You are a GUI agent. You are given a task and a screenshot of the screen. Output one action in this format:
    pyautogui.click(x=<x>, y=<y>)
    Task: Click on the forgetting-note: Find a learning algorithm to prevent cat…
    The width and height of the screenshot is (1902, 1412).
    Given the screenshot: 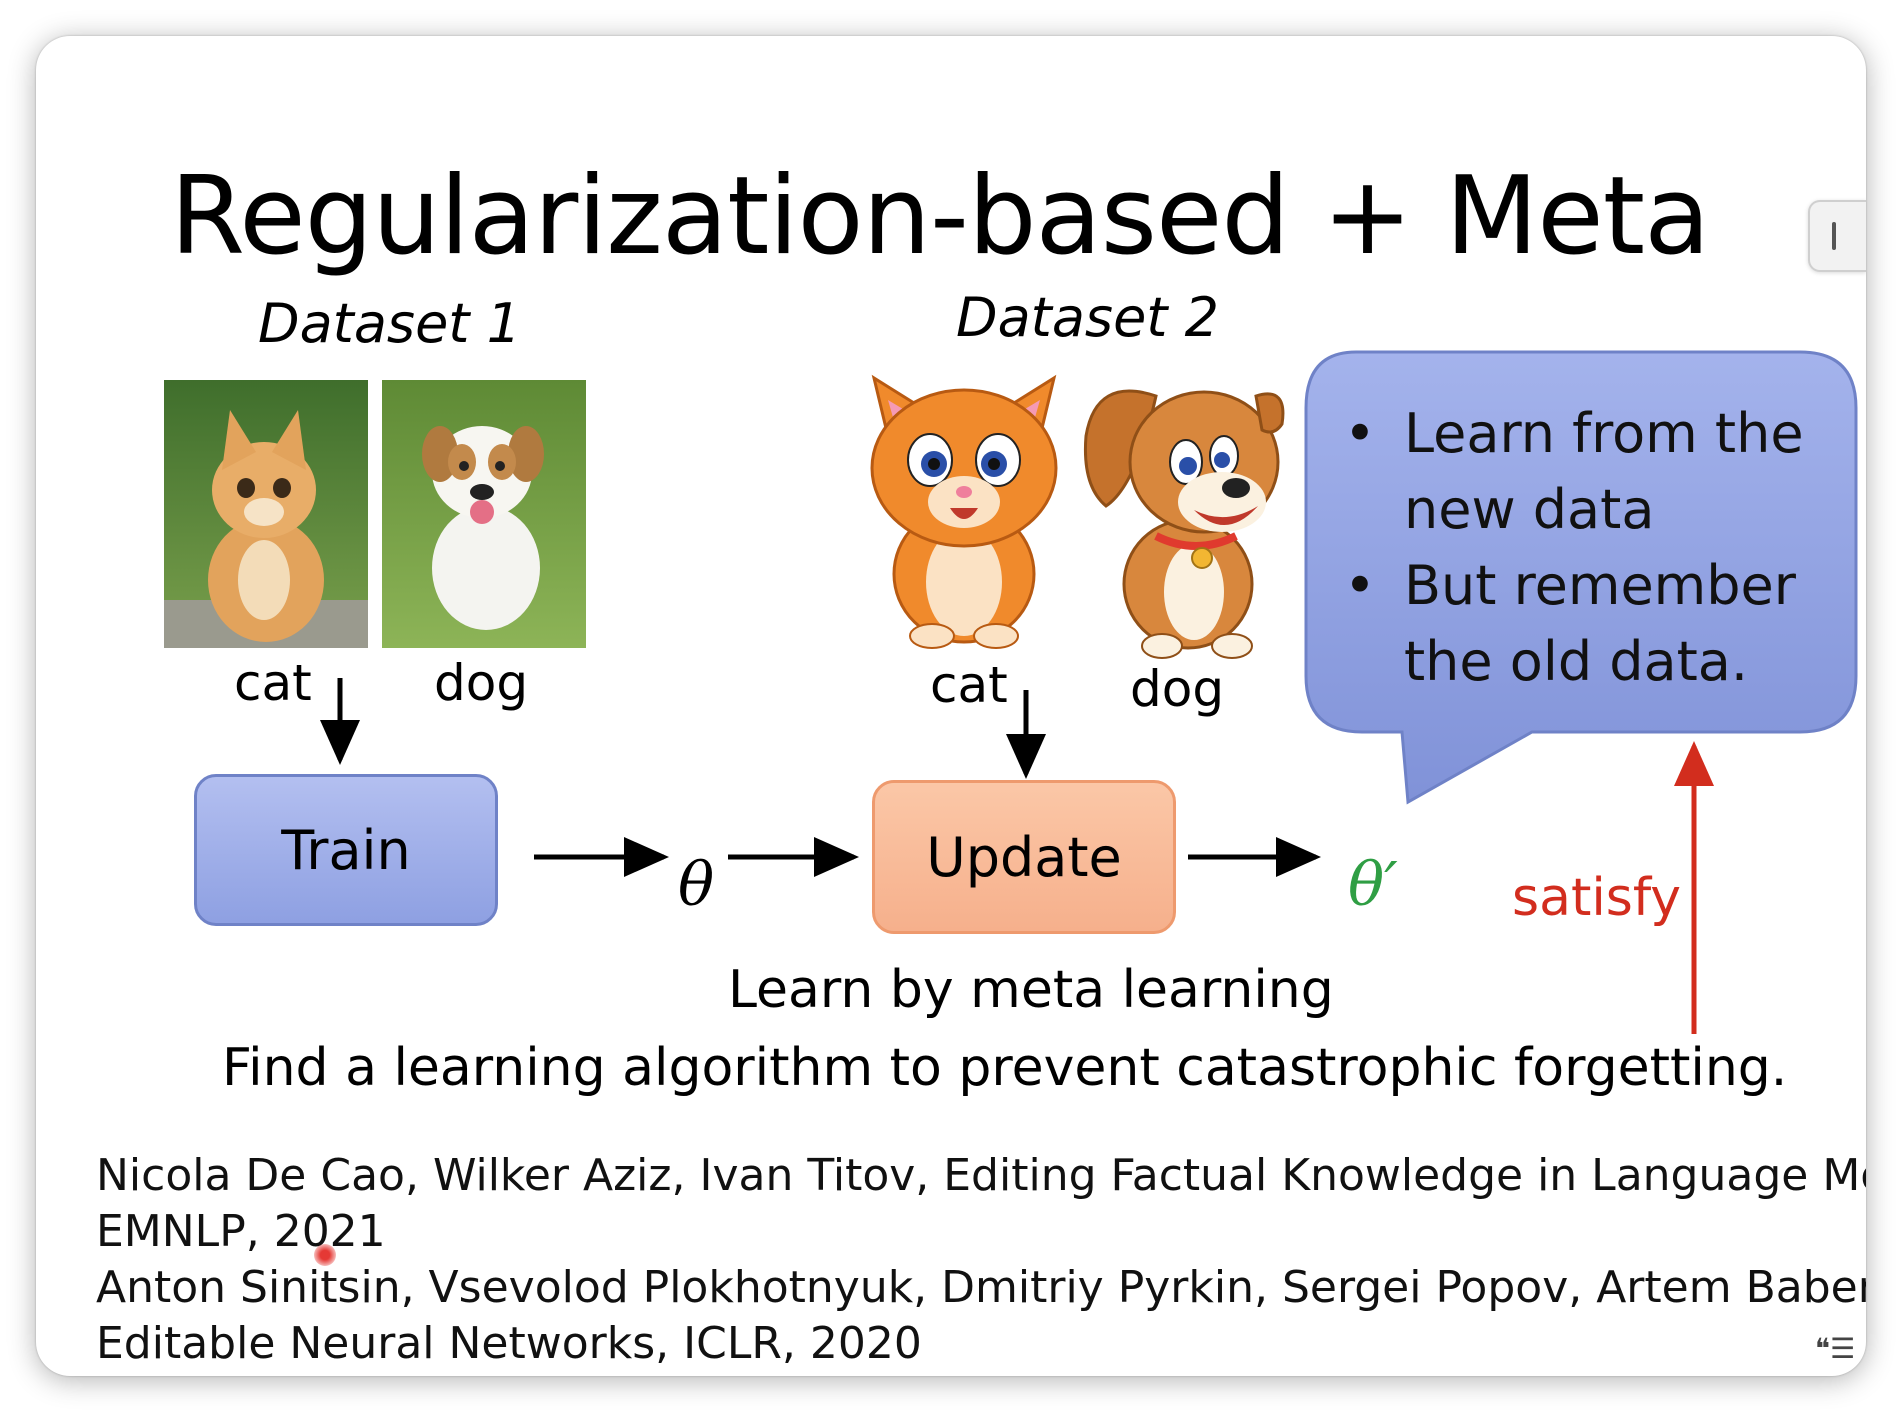 What is the action you would take?
    pyautogui.click(x=1005, y=1068)
    